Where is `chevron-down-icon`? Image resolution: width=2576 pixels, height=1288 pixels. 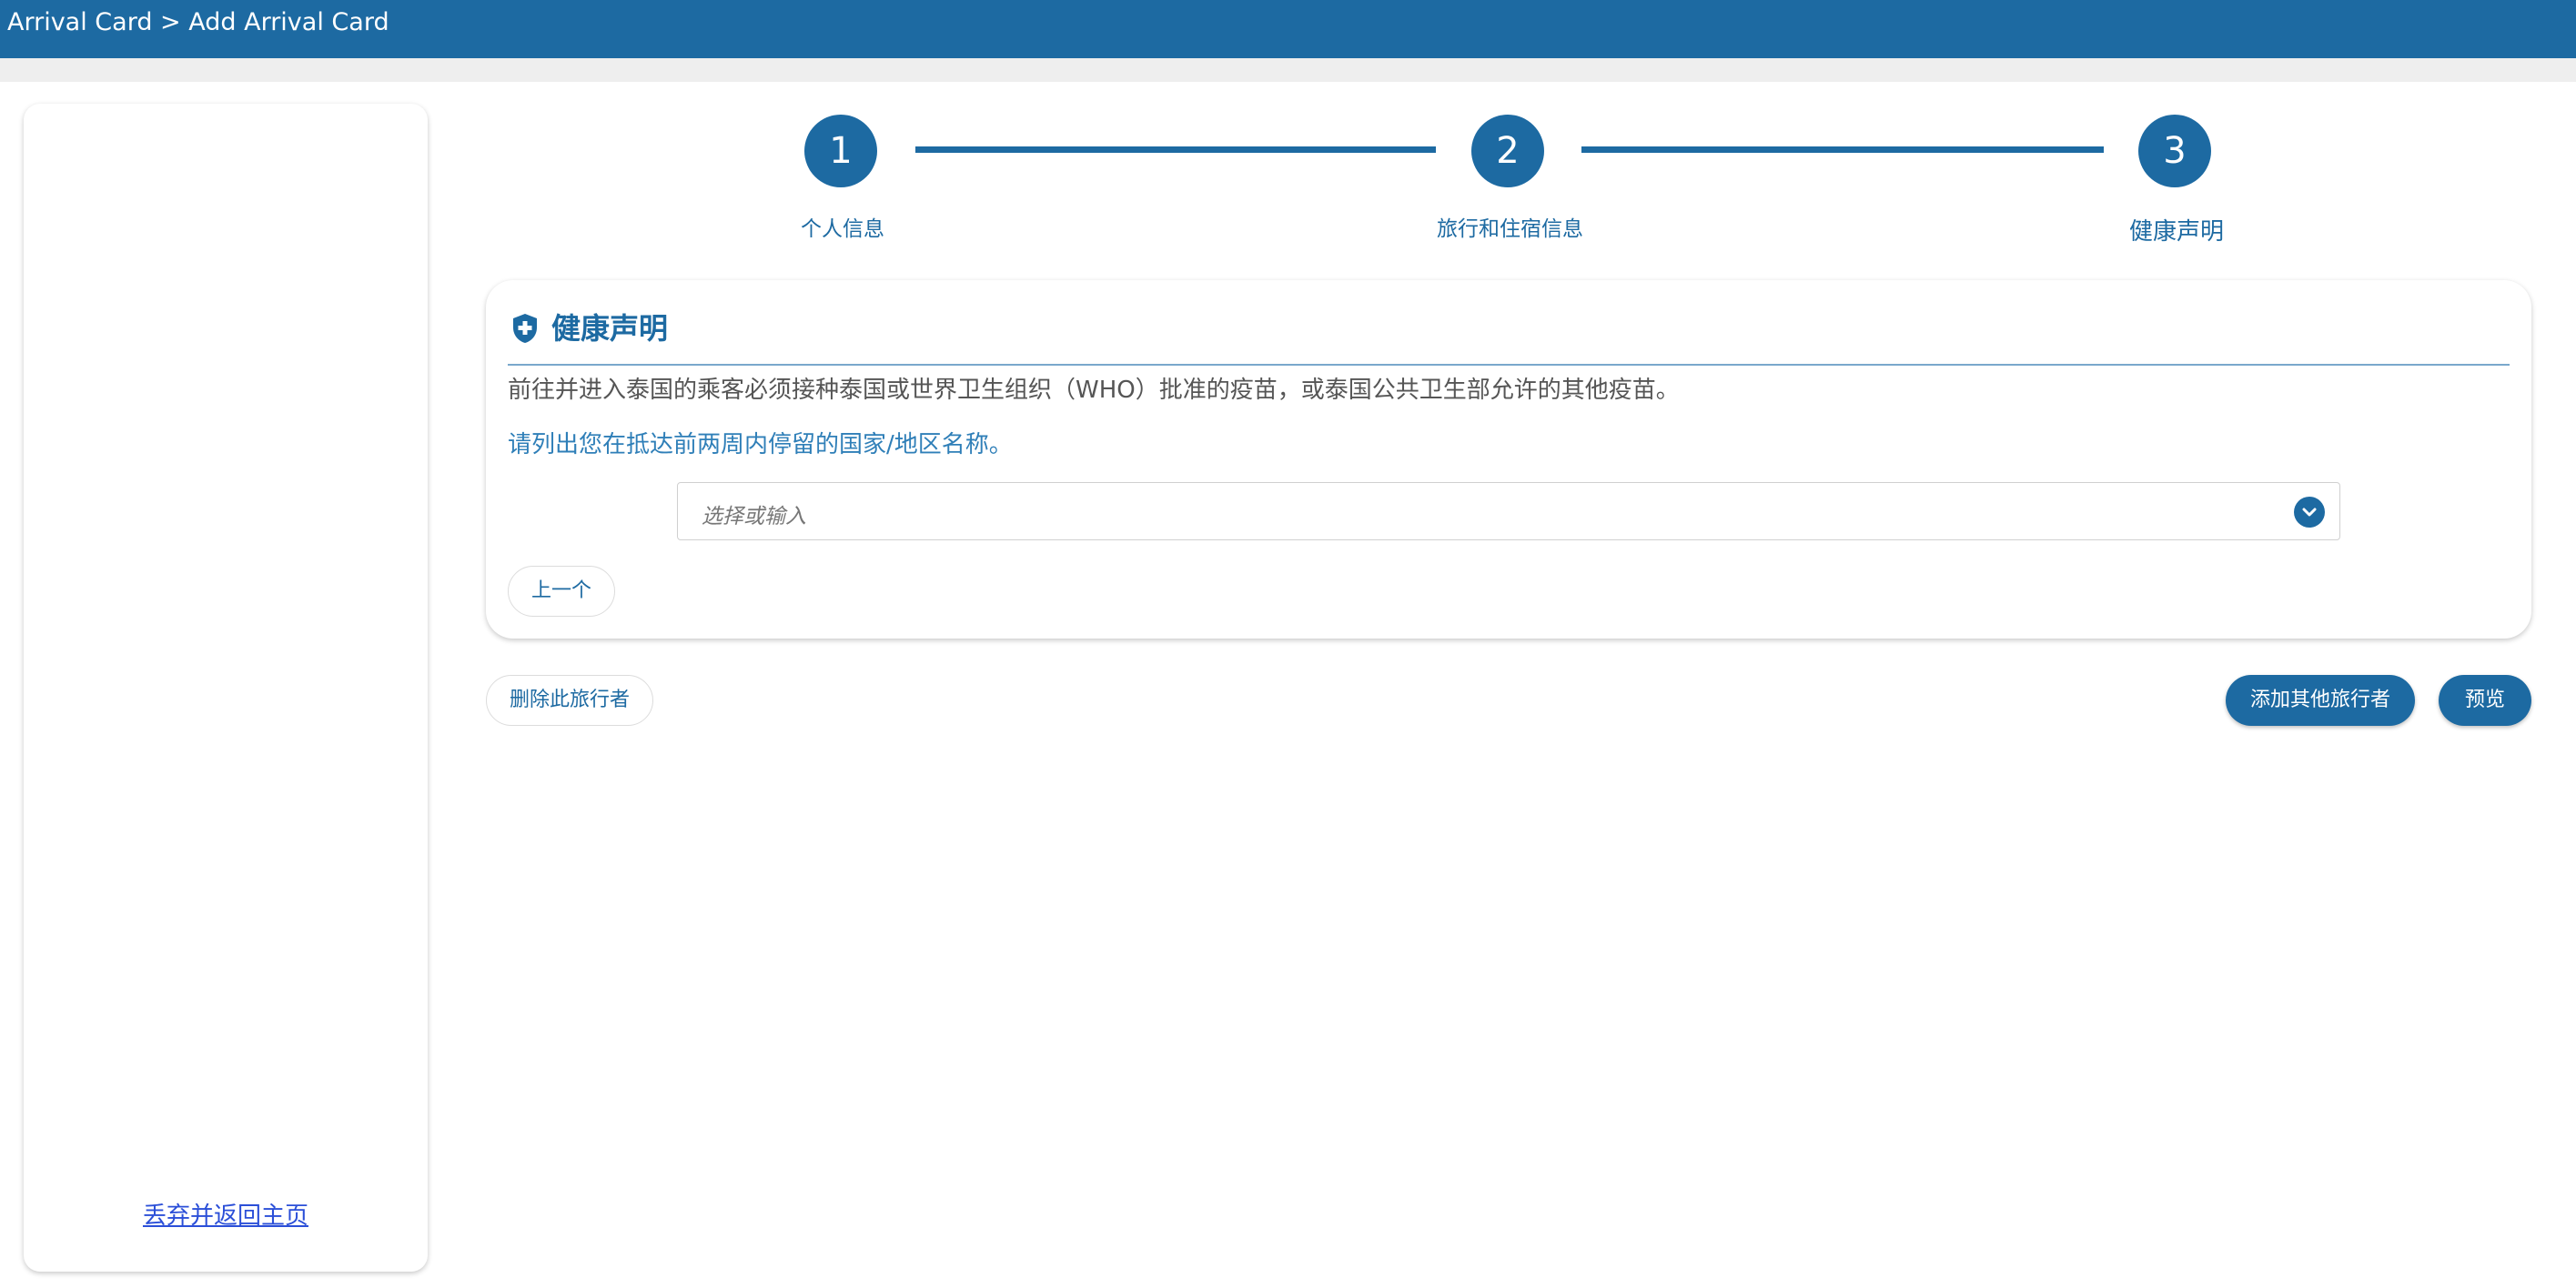
chevron-down-icon is located at coordinates (2309, 512).